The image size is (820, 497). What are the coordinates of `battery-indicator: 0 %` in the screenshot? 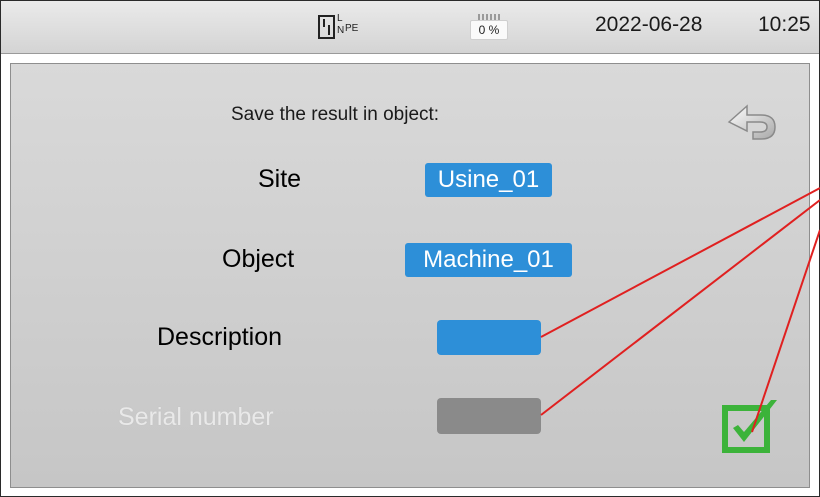 It's located at (488, 28).